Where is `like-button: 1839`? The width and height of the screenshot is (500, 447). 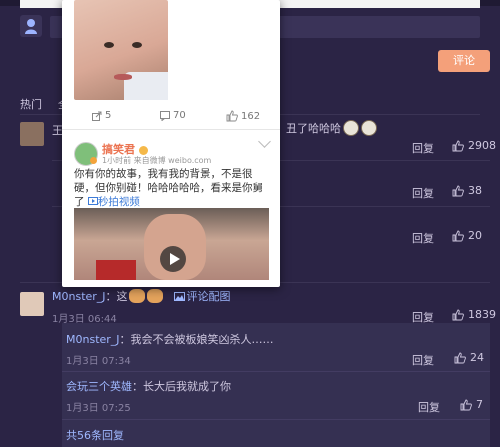 like-button: 1839 is located at coordinates (474, 314).